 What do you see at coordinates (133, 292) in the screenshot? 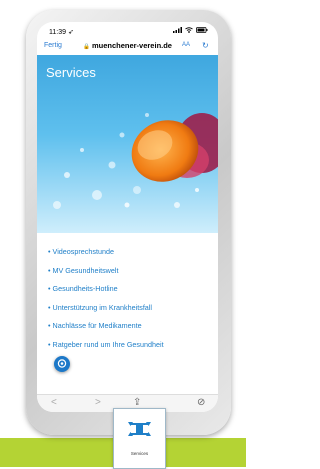
I see `list-item: • Gesundheits-Hotline` at bounding box center [133, 292].